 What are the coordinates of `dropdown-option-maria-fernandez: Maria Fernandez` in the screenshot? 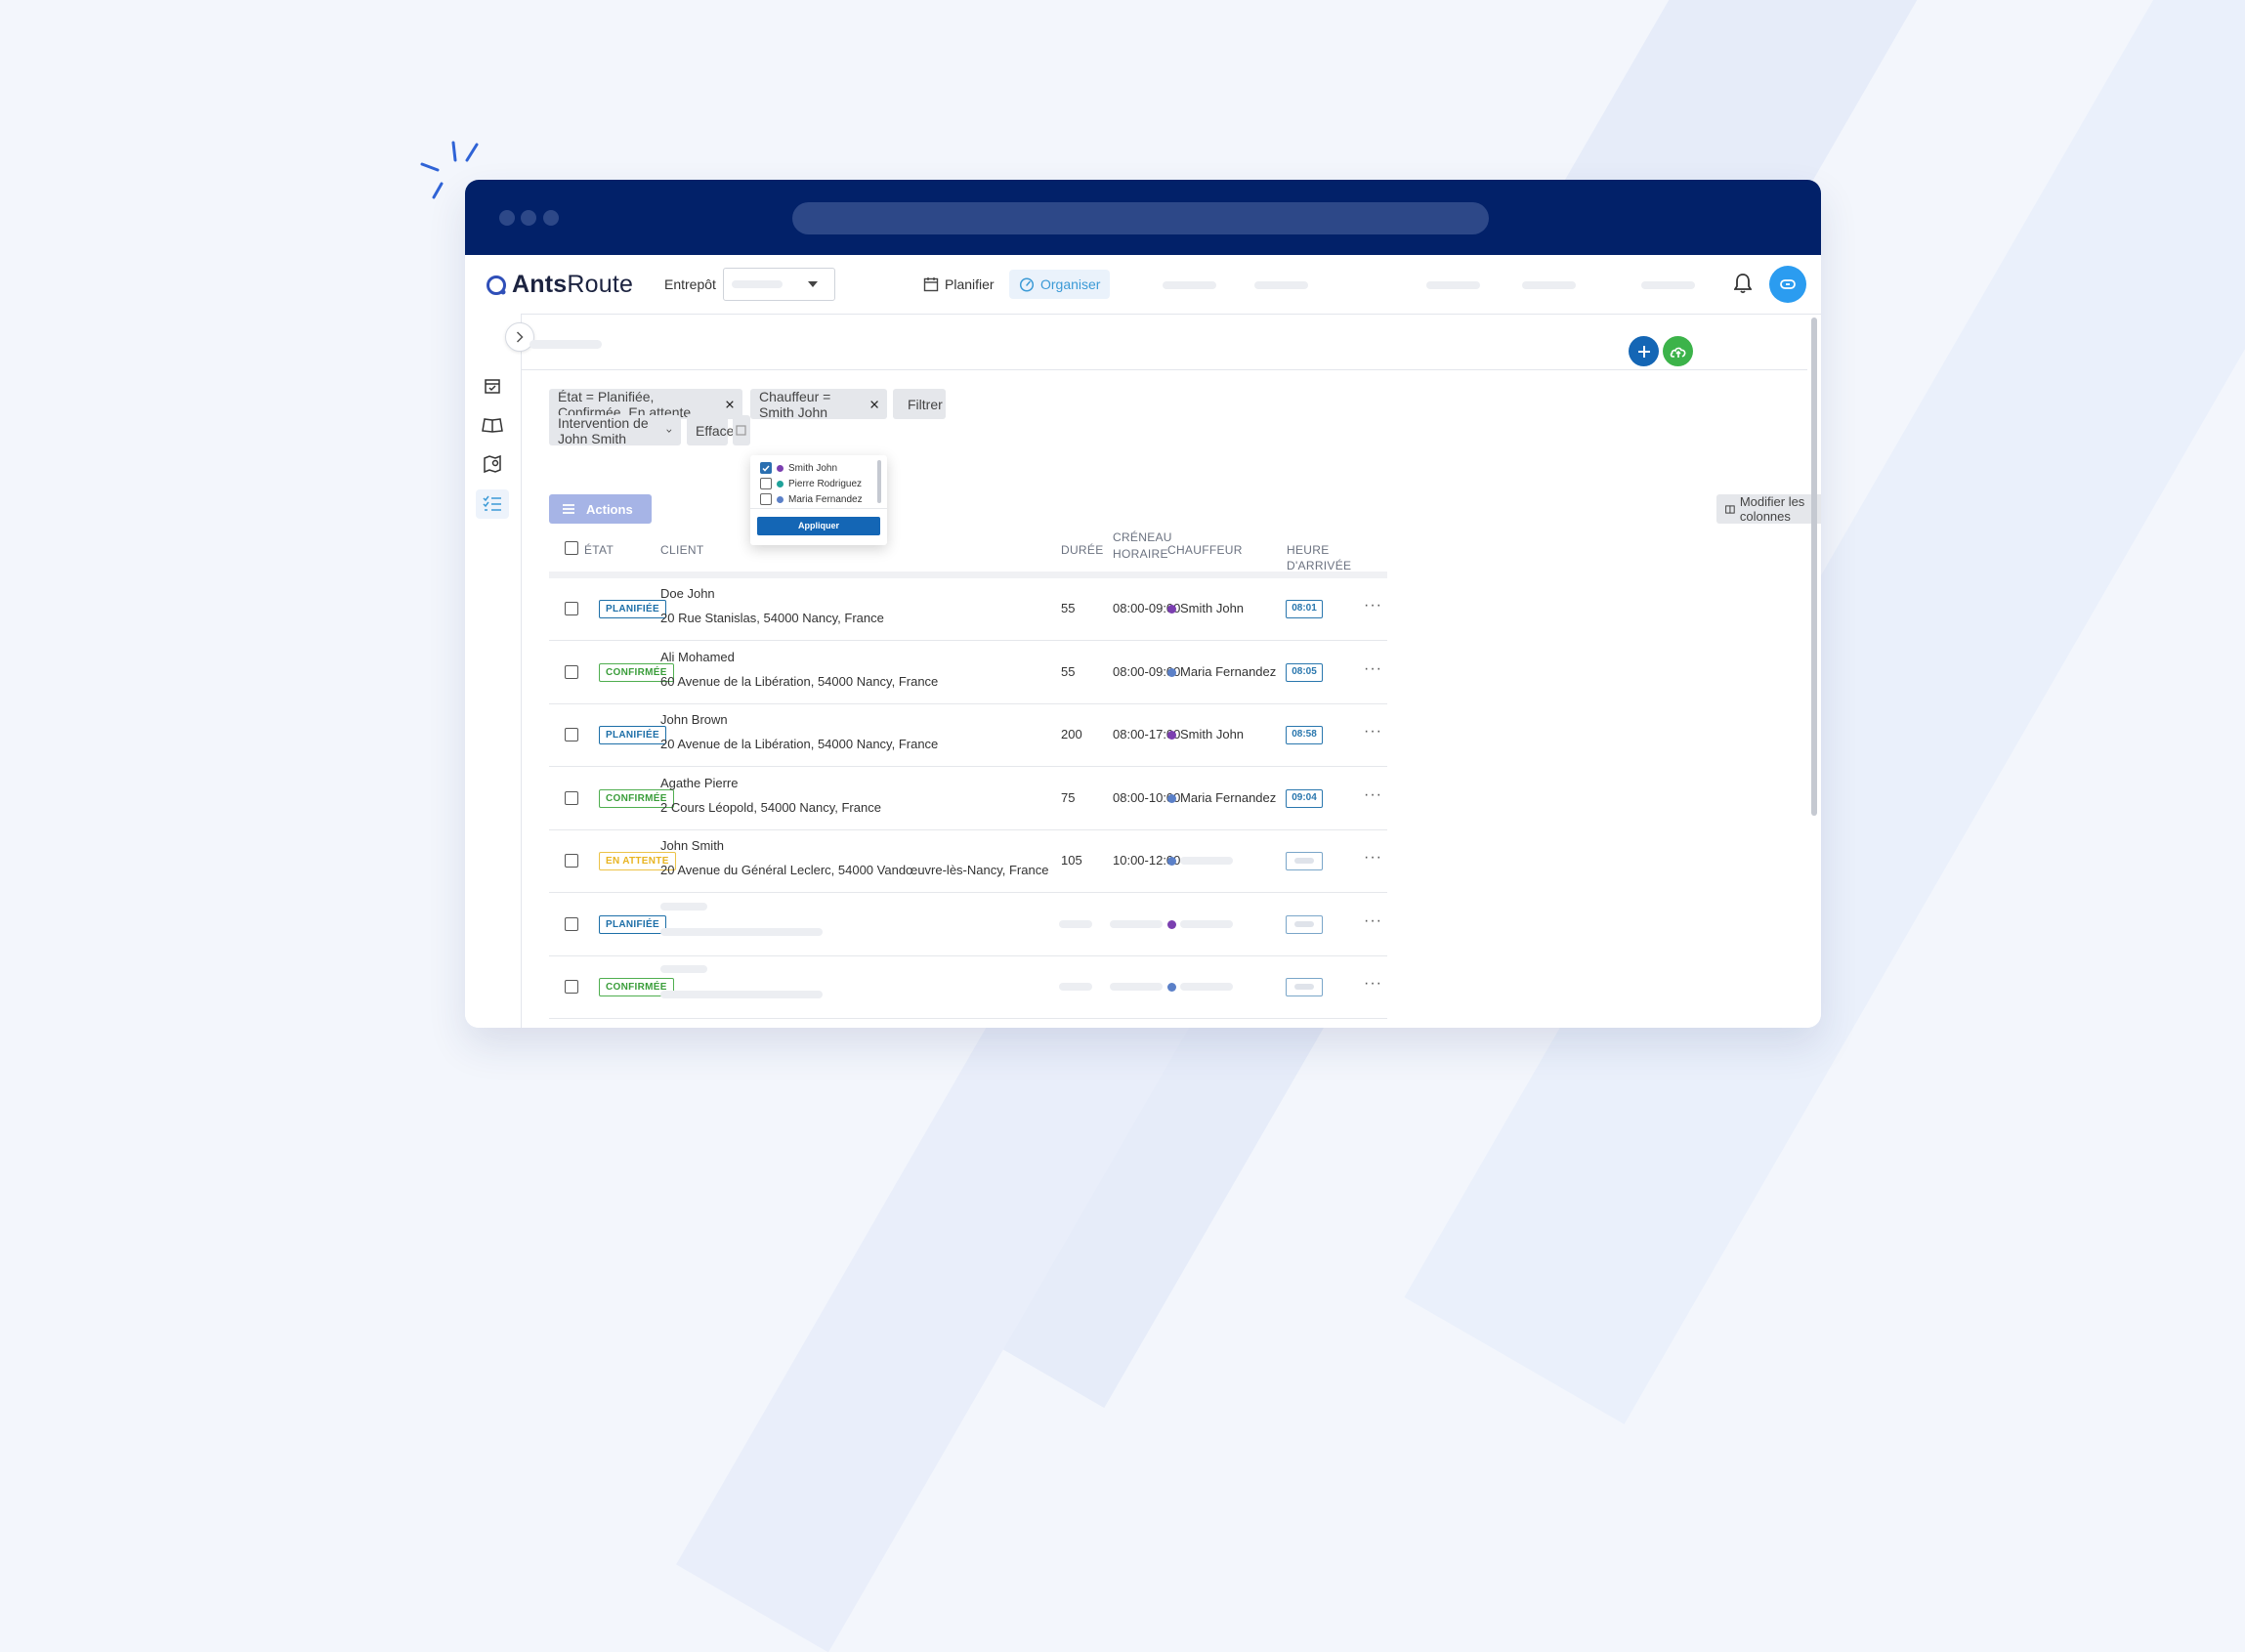 It's located at (811, 499).